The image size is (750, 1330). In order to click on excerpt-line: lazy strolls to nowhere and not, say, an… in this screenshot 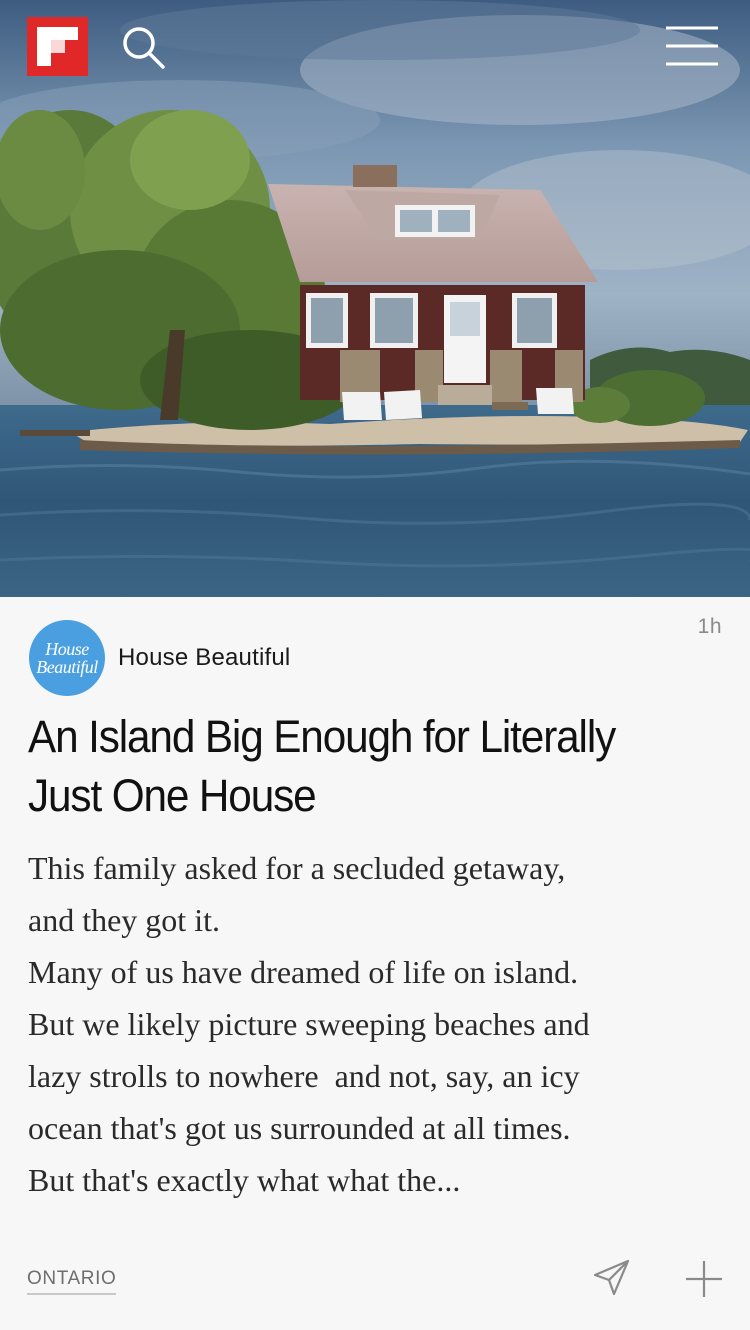, I will do `click(304, 1076)`.